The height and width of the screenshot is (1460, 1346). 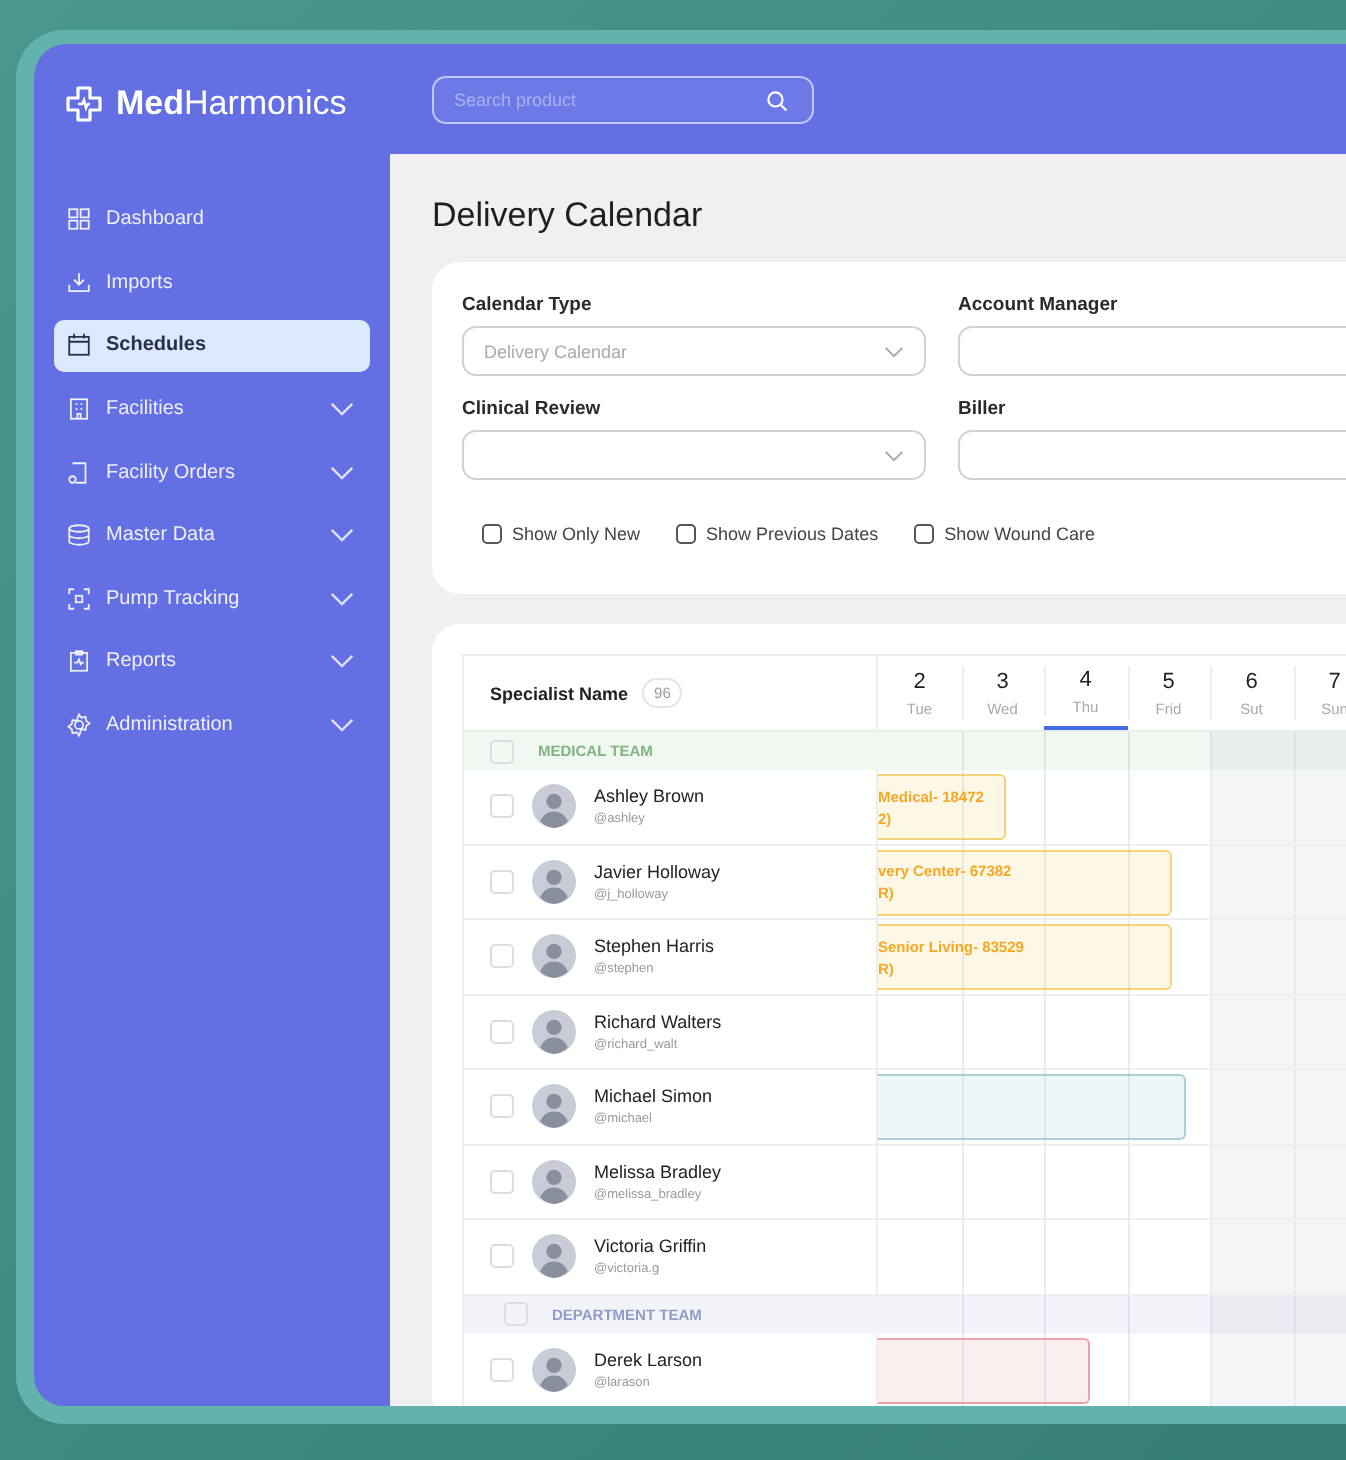 What do you see at coordinates (650, 1246) in the screenshot?
I see `specialist-name: Victoria Griffin` at bounding box center [650, 1246].